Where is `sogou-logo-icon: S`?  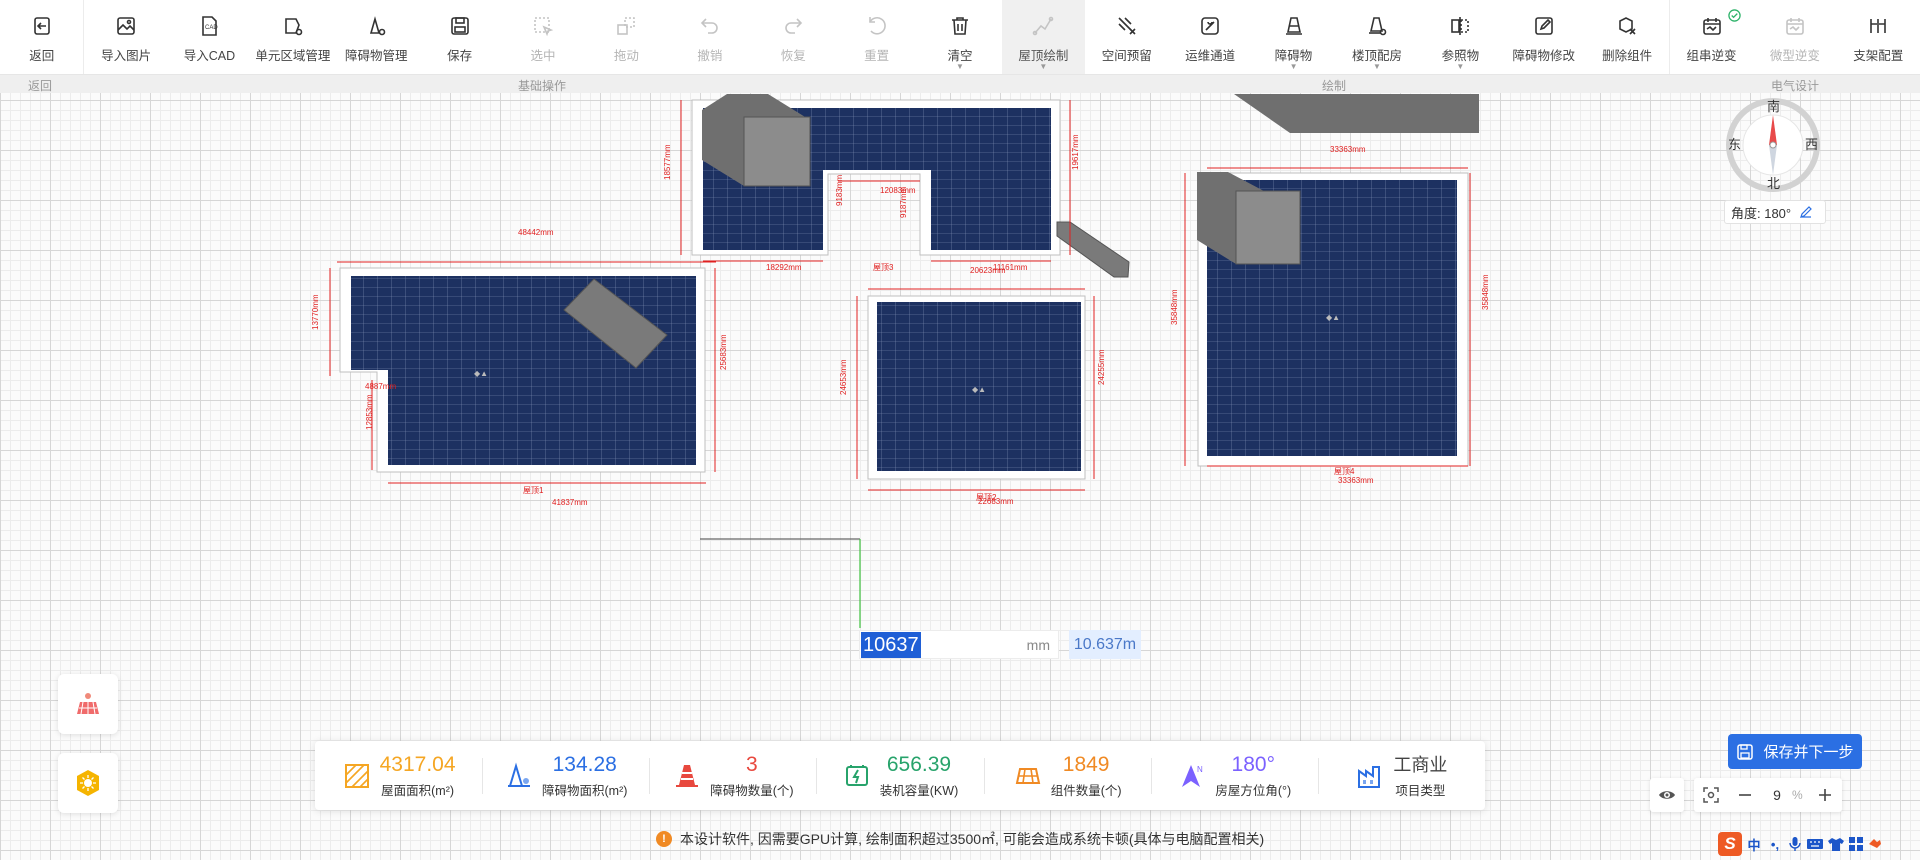 sogou-logo-icon: S is located at coordinates (1730, 844).